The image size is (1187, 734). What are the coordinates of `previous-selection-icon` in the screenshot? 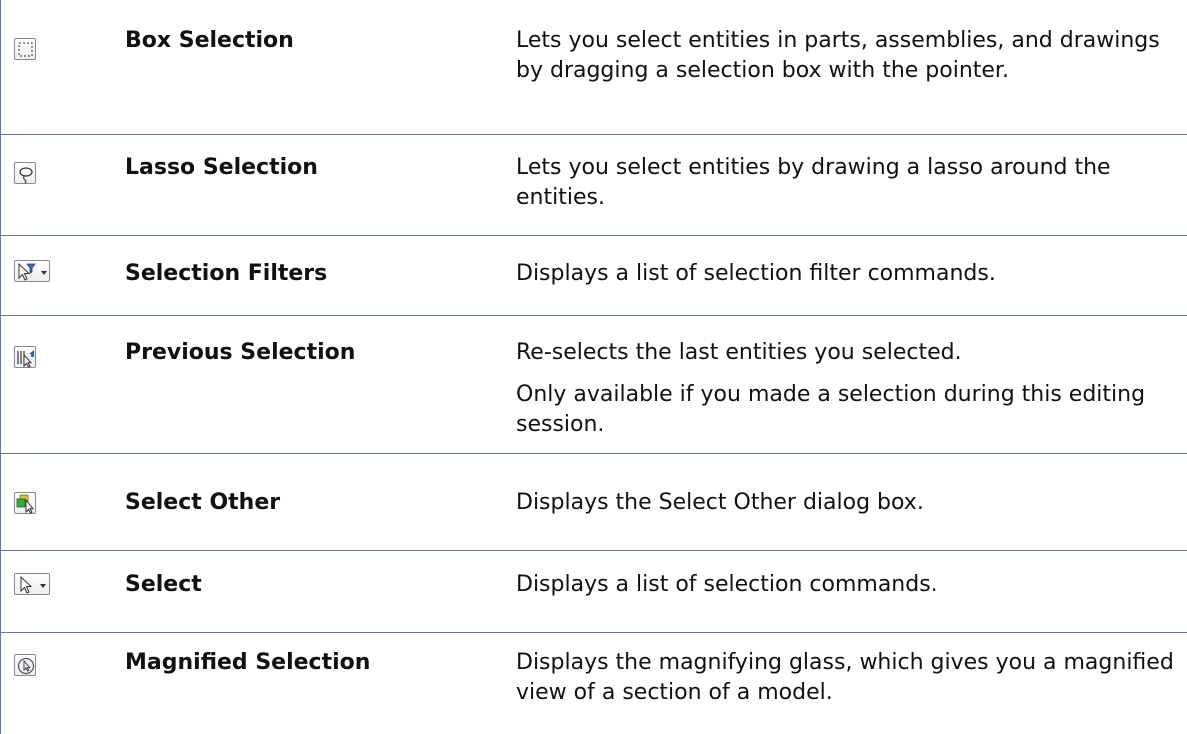 It's located at (25, 357).